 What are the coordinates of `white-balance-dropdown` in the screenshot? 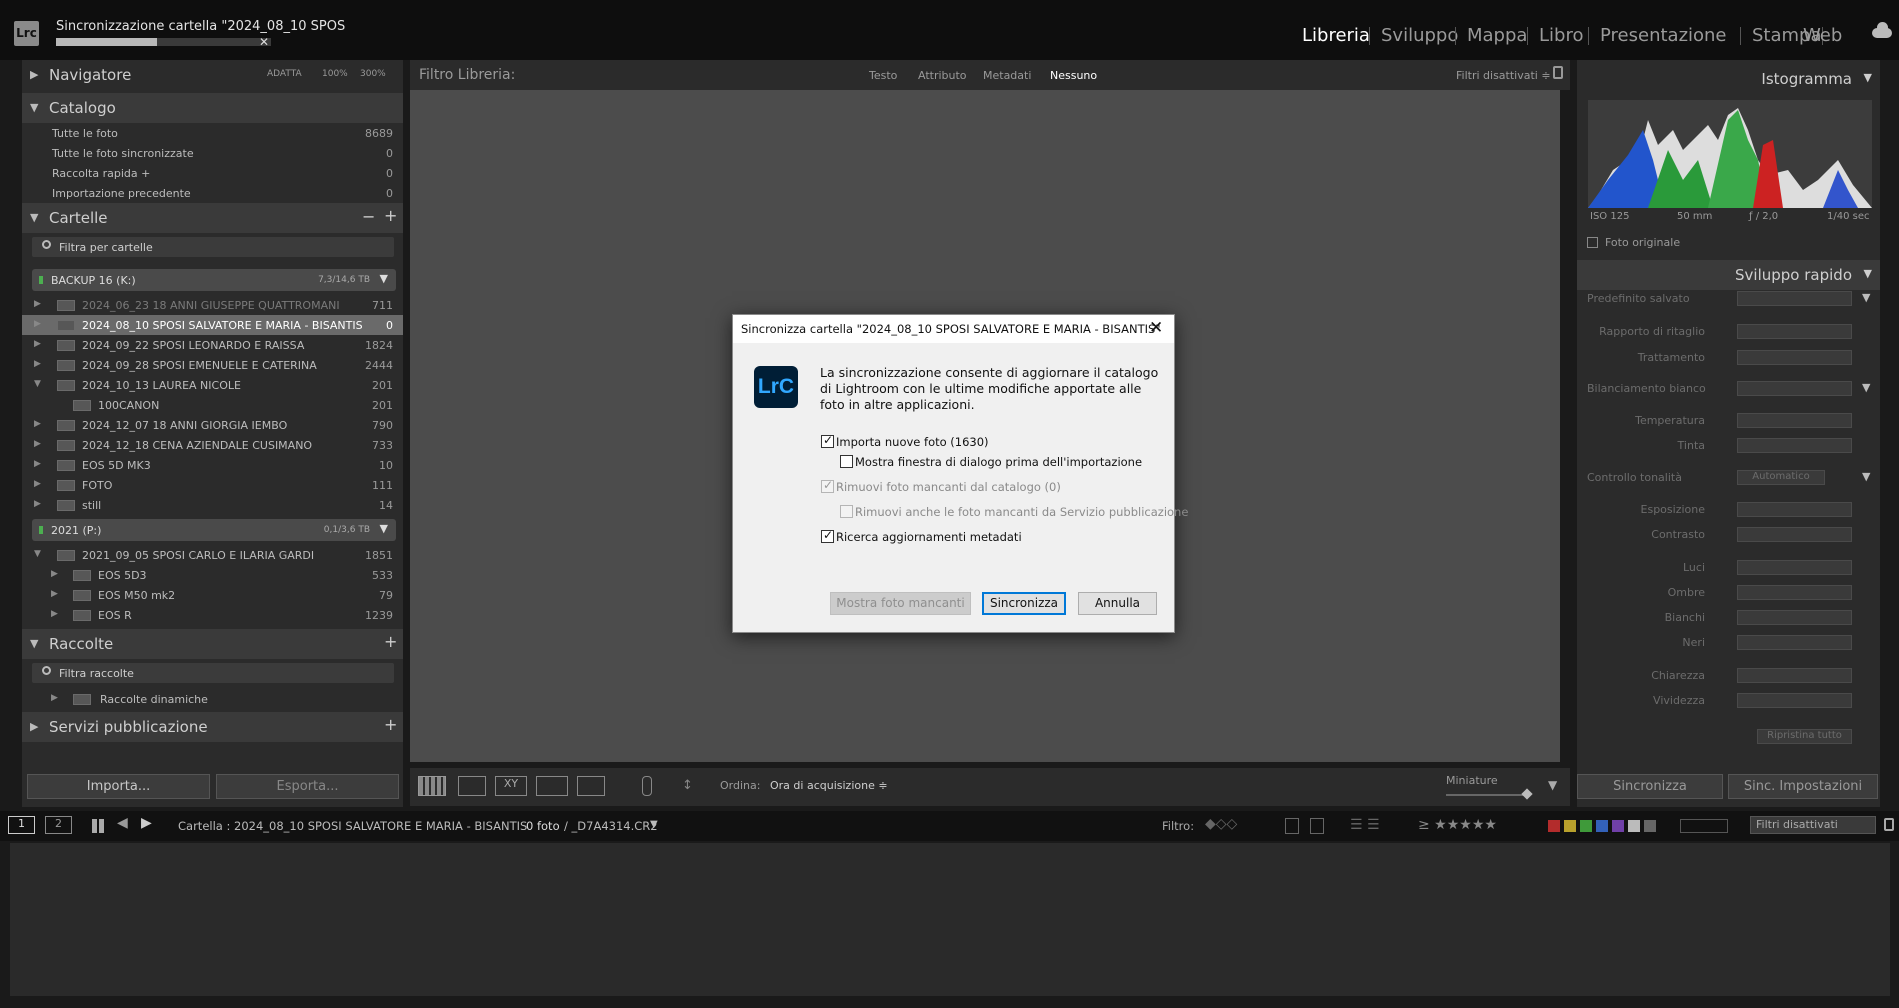 It's located at (1794, 388).